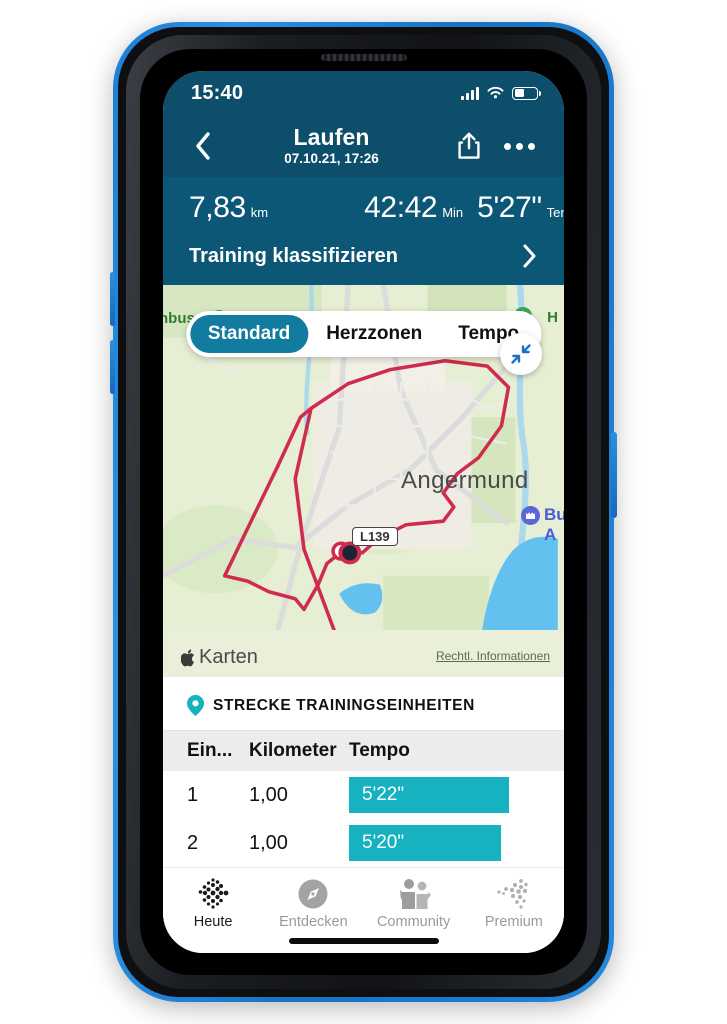 This screenshot has width=727, height=1024. I want to click on more-button, so click(519, 146).